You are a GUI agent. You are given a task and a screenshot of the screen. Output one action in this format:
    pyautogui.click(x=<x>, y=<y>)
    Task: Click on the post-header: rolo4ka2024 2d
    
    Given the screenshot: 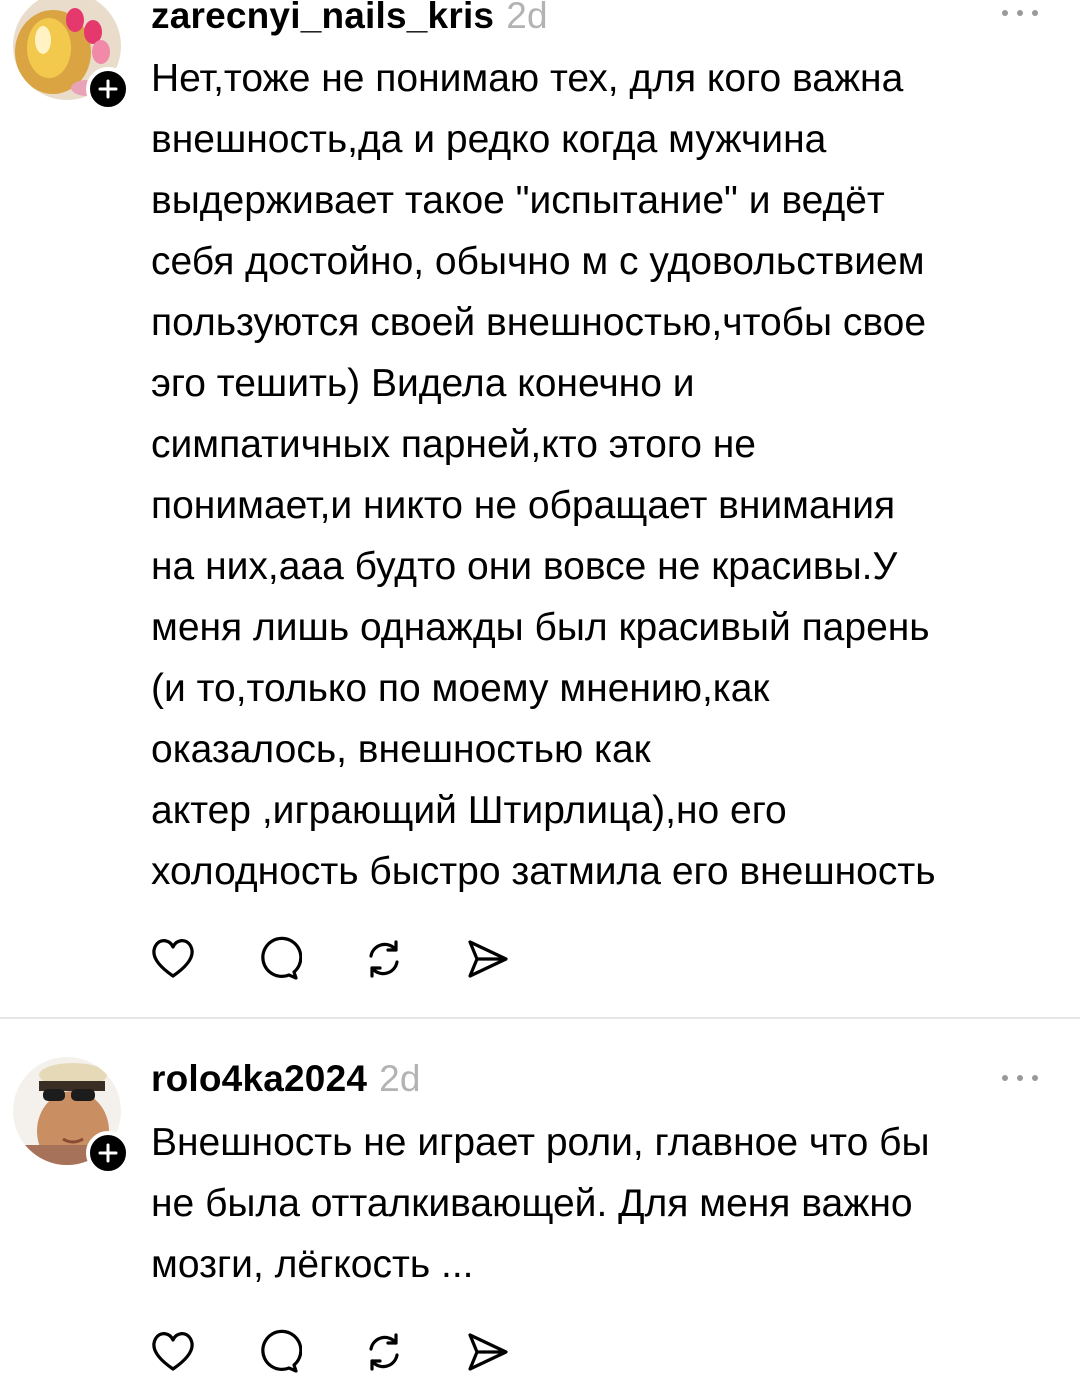 What is the action you would take?
    pyautogui.click(x=286, y=1079)
    